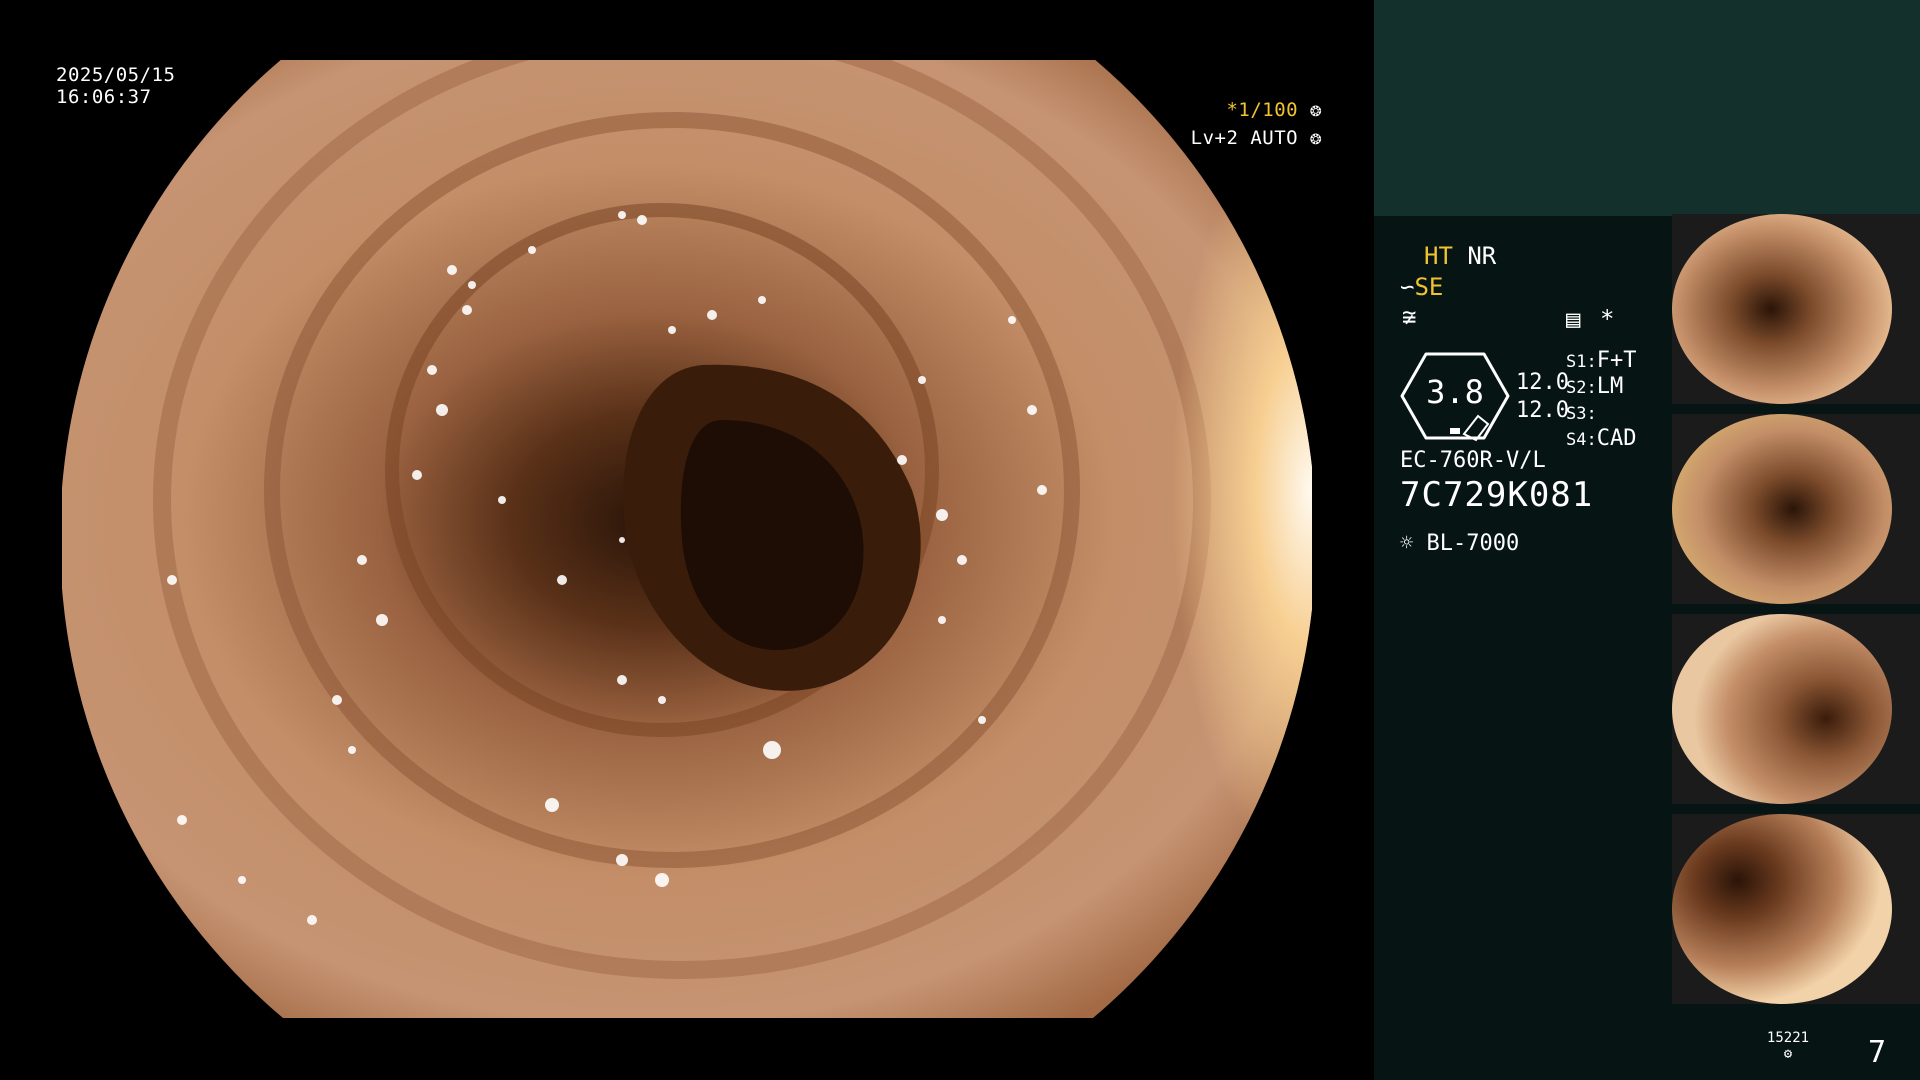 Image resolution: width=1920 pixels, height=1080 pixels. I want to click on switch-s3: S3:, so click(1581, 414).